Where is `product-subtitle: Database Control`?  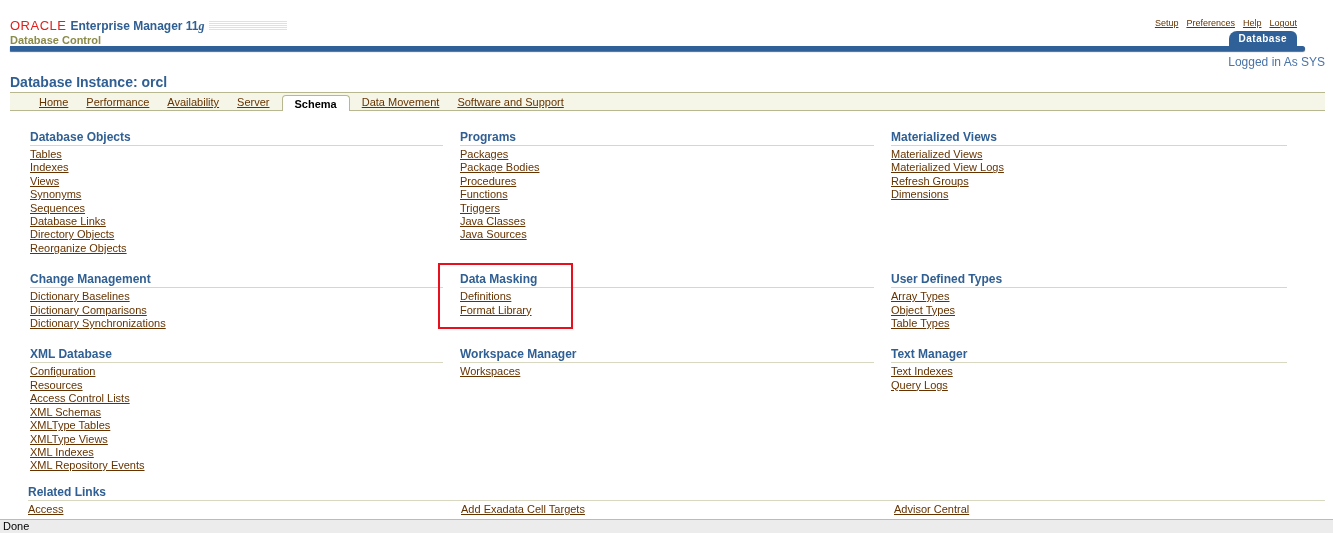
product-subtitle: Database Control is located at coordinates (56, 40).